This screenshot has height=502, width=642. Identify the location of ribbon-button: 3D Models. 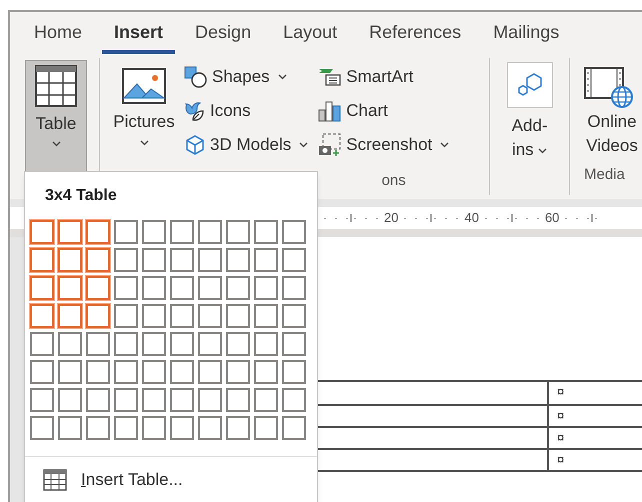
(246, 145).